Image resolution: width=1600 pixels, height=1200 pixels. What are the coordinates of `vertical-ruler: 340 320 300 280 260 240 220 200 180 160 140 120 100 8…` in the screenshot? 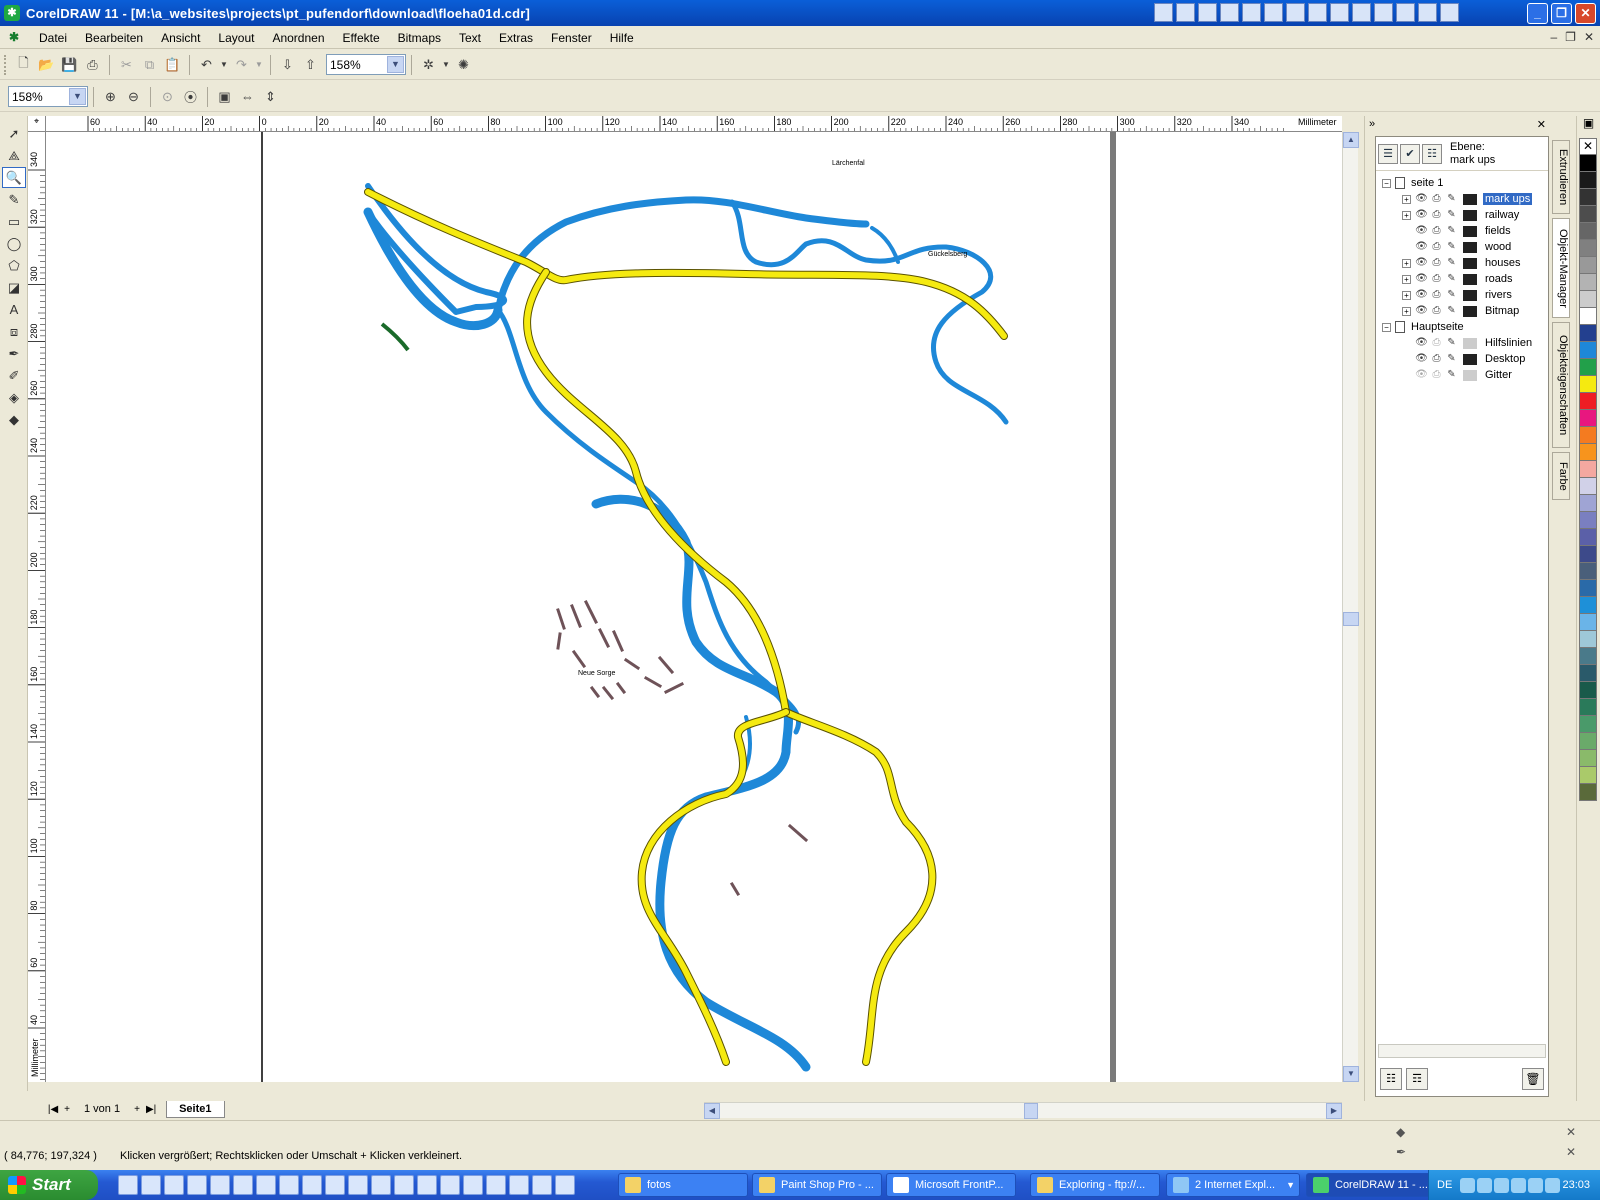 It's located at (37, 607).